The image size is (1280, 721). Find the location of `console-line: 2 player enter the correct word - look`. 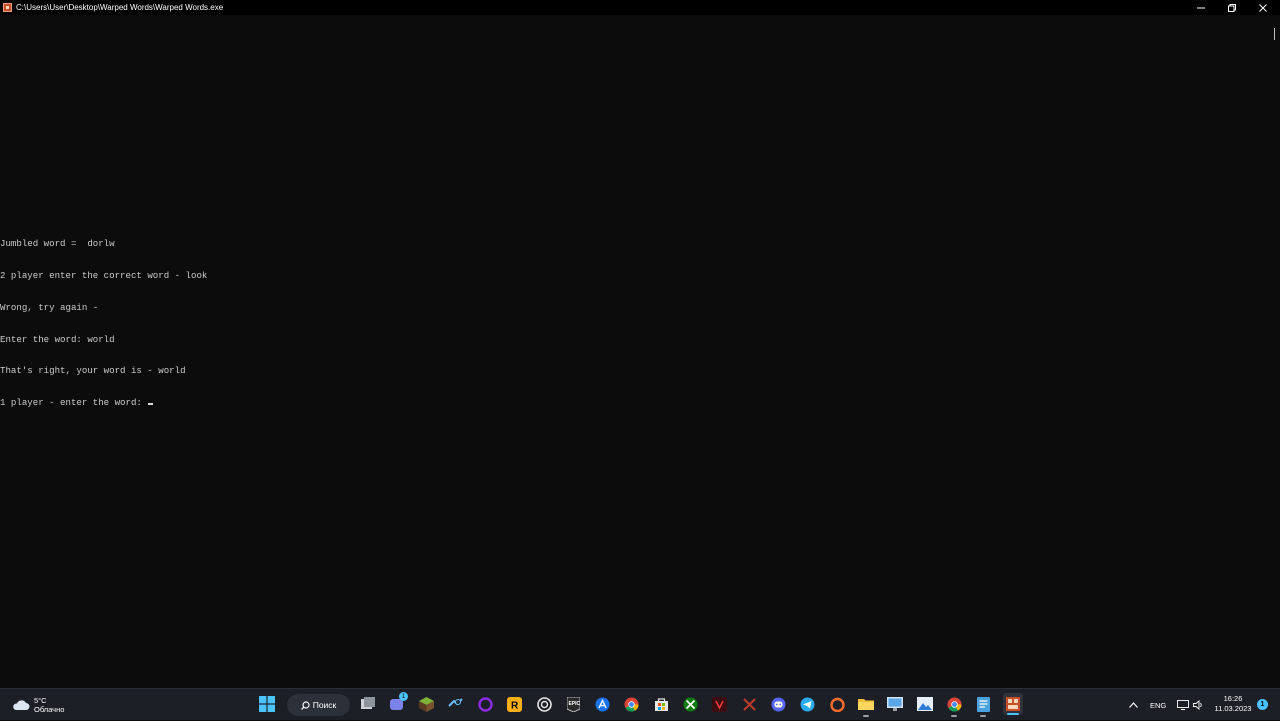

console-line: 2 player enter the correct word - look is located at coordinates (104, 275).